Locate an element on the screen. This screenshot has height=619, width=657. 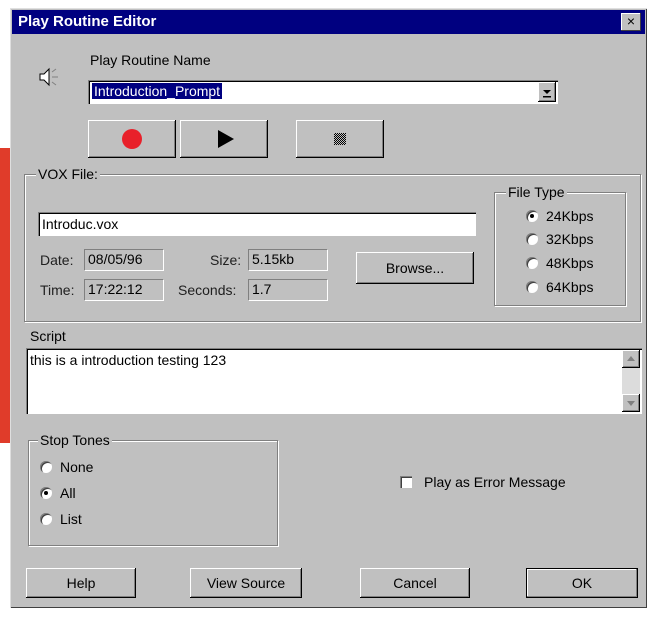
time-field: 17:22:12 is located at coordinates (124, 290).